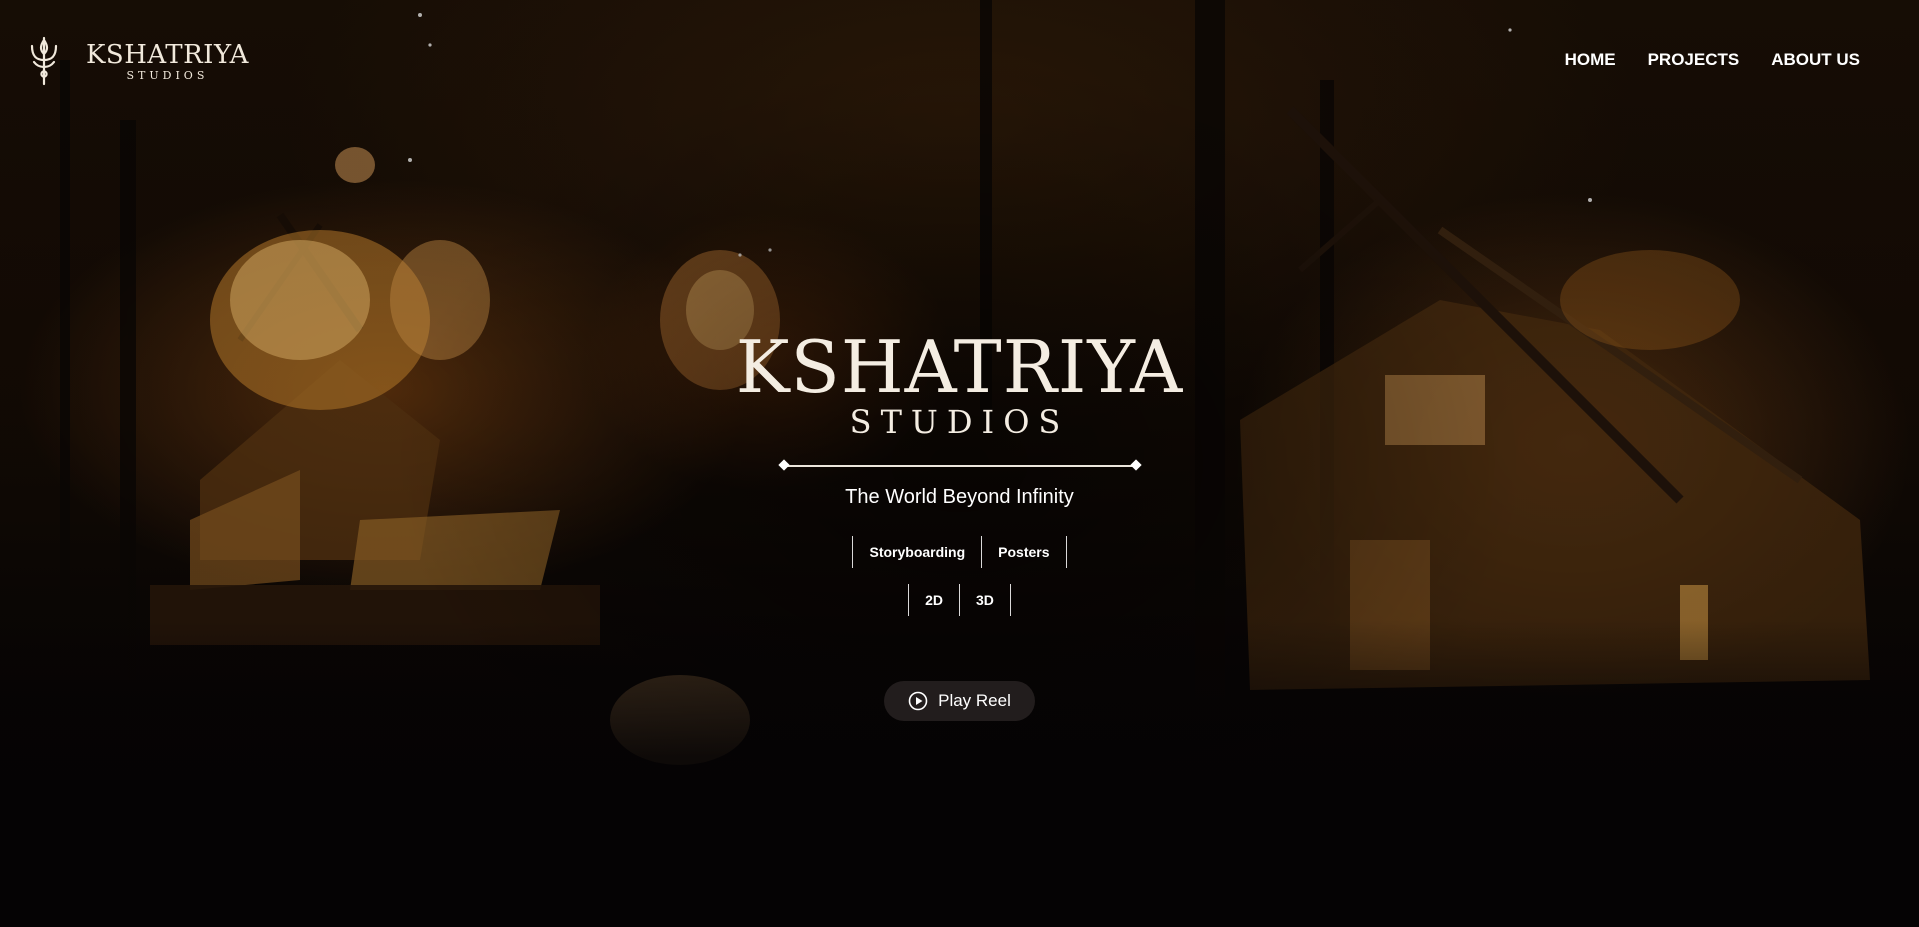 The height and width of the screenshot is (927, 1919). I want to click on service-tags-row-2: 2D 3D, so click(959, 600).